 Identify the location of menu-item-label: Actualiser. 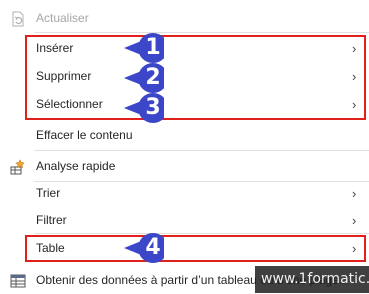
(62, 18).